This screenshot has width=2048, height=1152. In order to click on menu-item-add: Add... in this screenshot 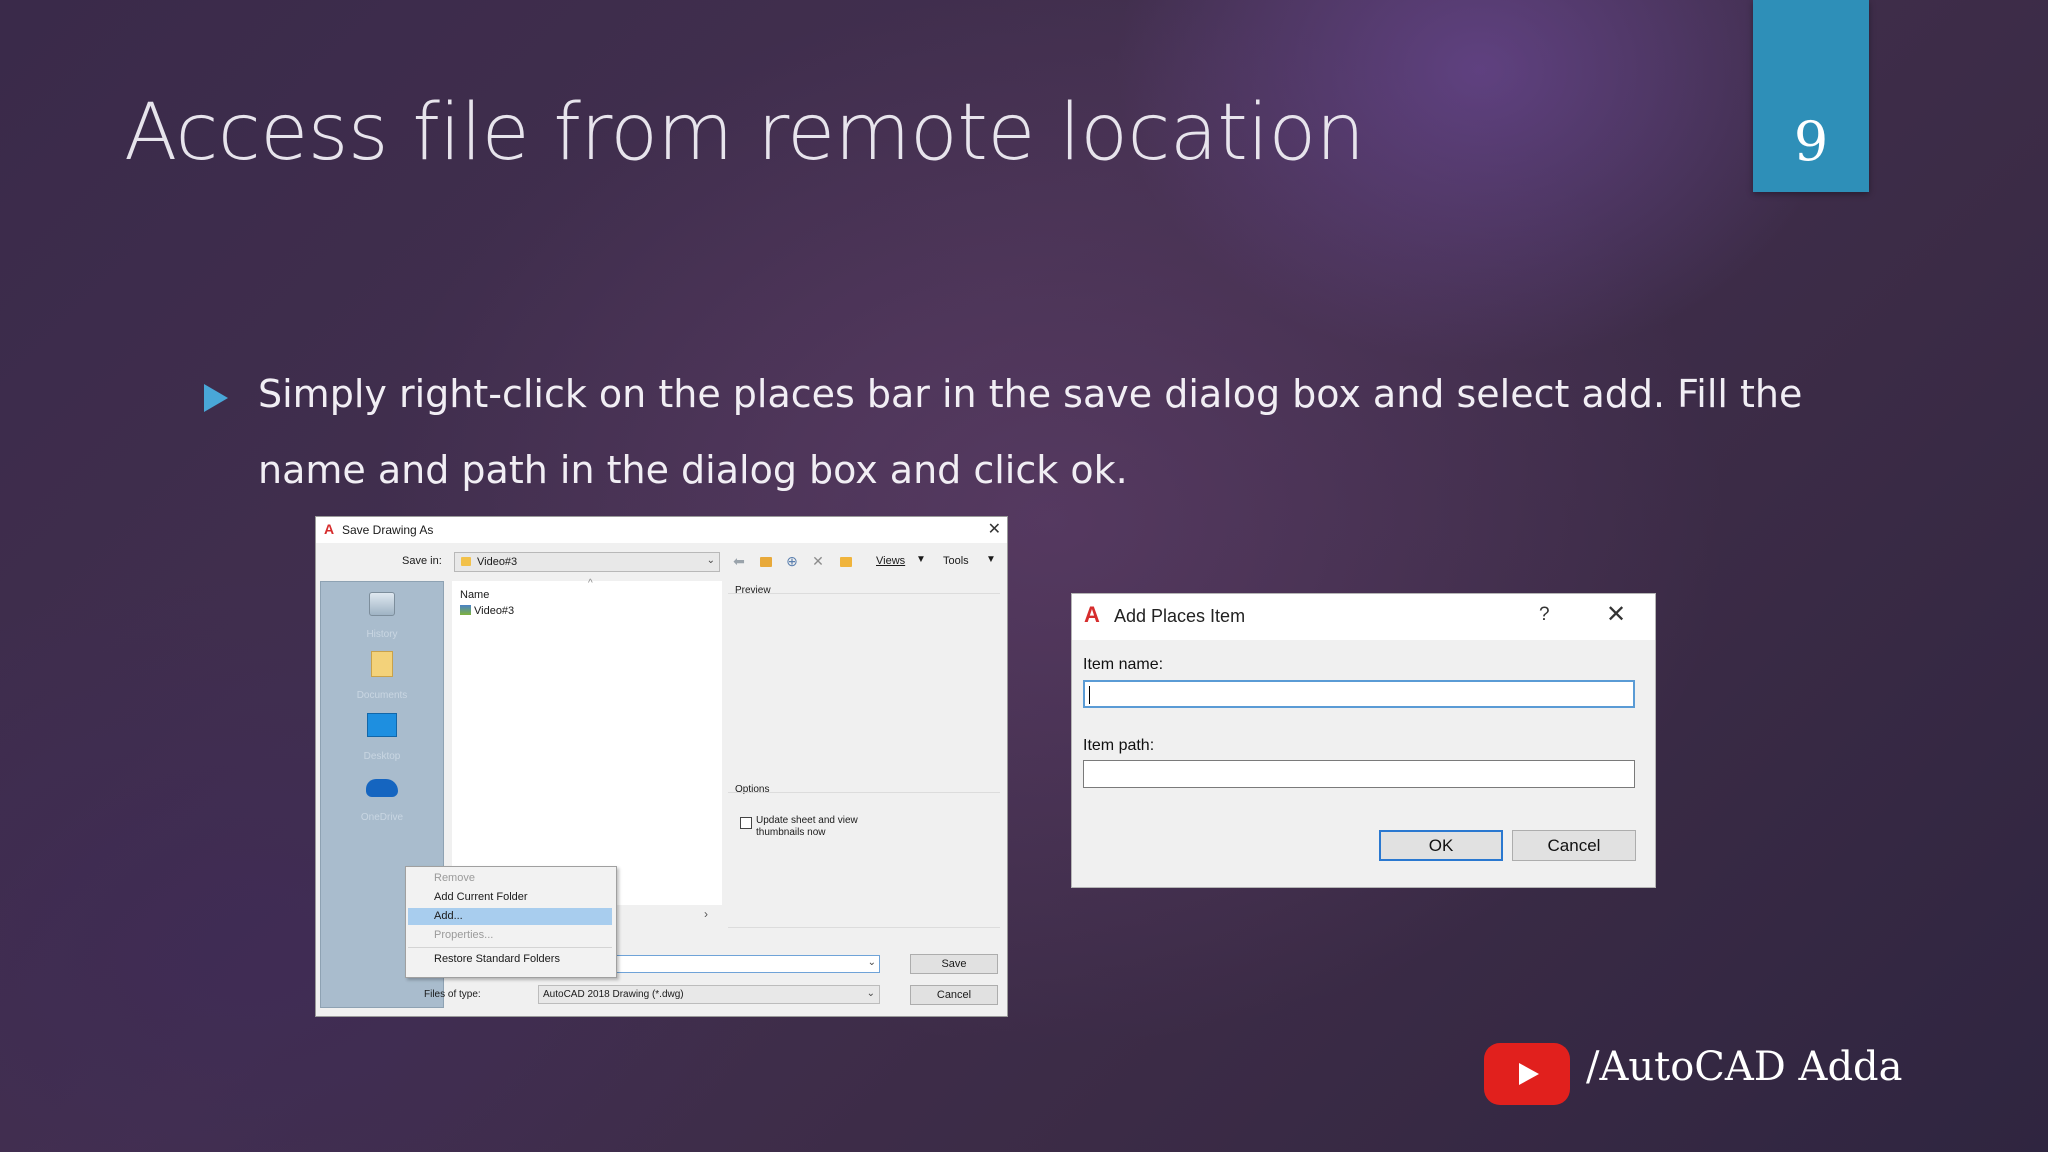, I will do `click(510, 916)`.